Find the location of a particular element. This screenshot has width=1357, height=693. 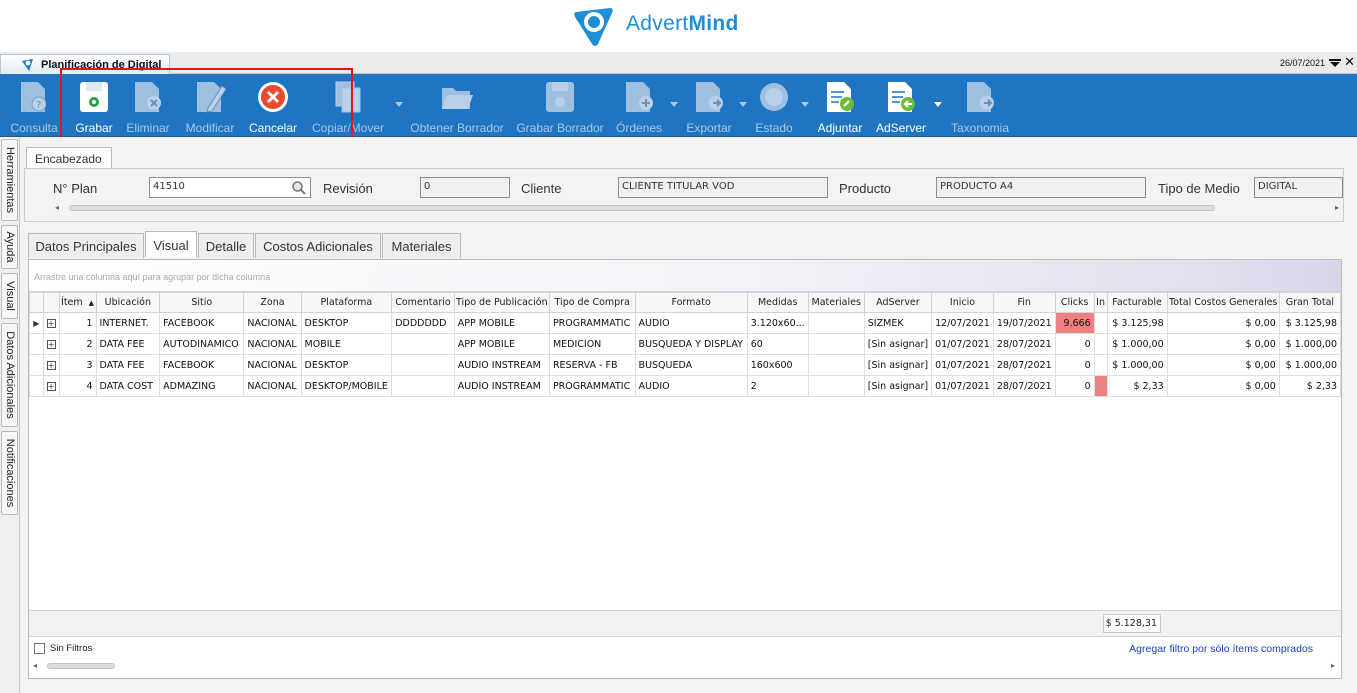

cell-tipo-compra: RESERVA - FB is located at coordinates (592, 365).